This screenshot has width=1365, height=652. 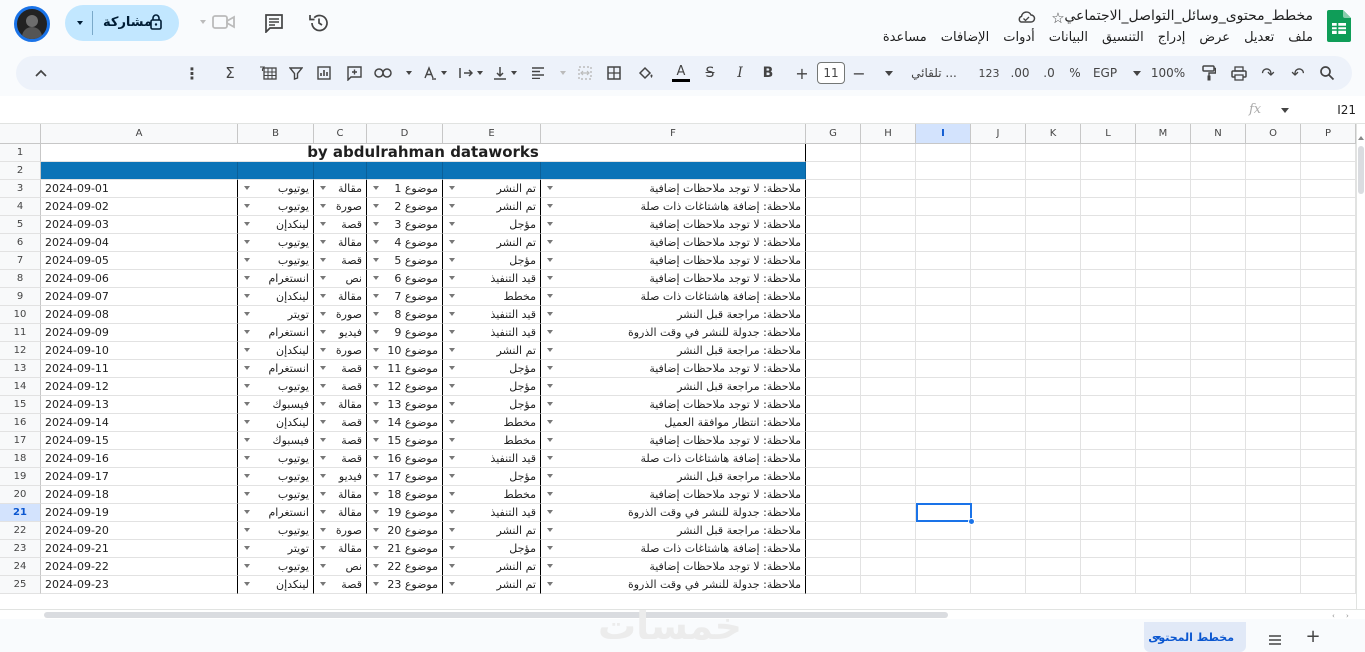 What do you see at coordinates (492, 279) in the screenshot?
I see `status-cell: قيد التنفيذ` at bounding box center [492, 279].